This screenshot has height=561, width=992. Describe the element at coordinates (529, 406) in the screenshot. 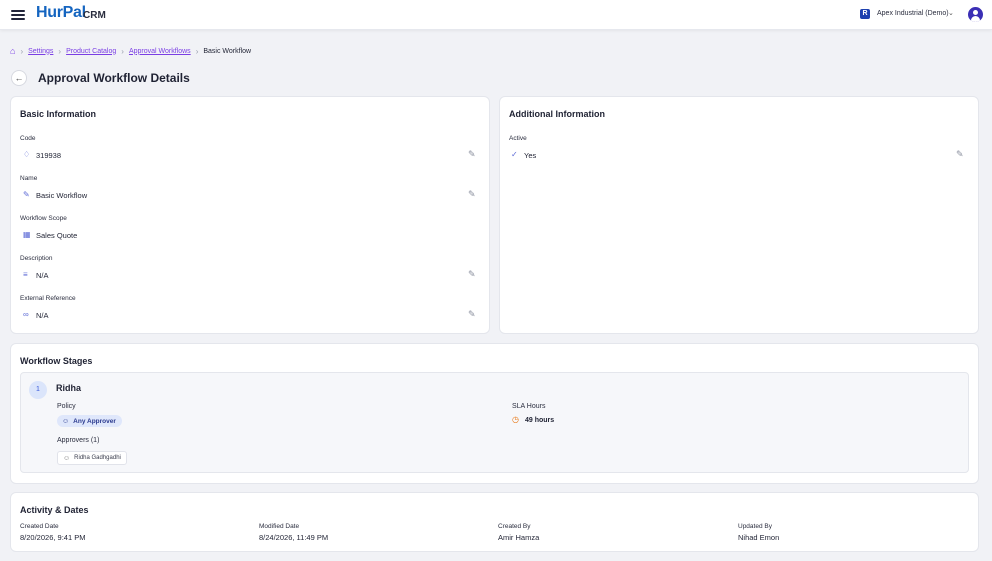

I see `sla-label: SLA Hours` at that location.